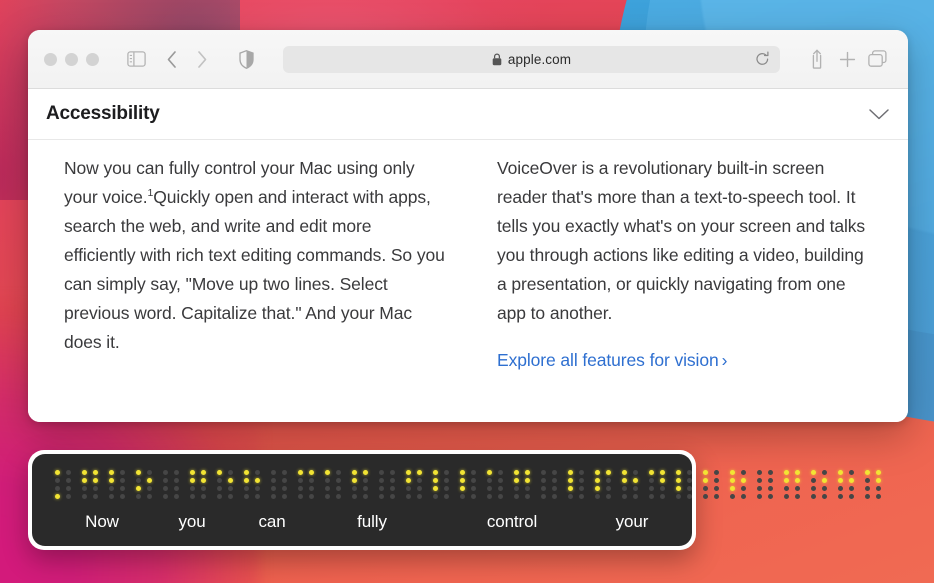 This screenshot has height=583, width=934. I want to click on braille-word-labels: Now you can fully control your, so click(362, 524).